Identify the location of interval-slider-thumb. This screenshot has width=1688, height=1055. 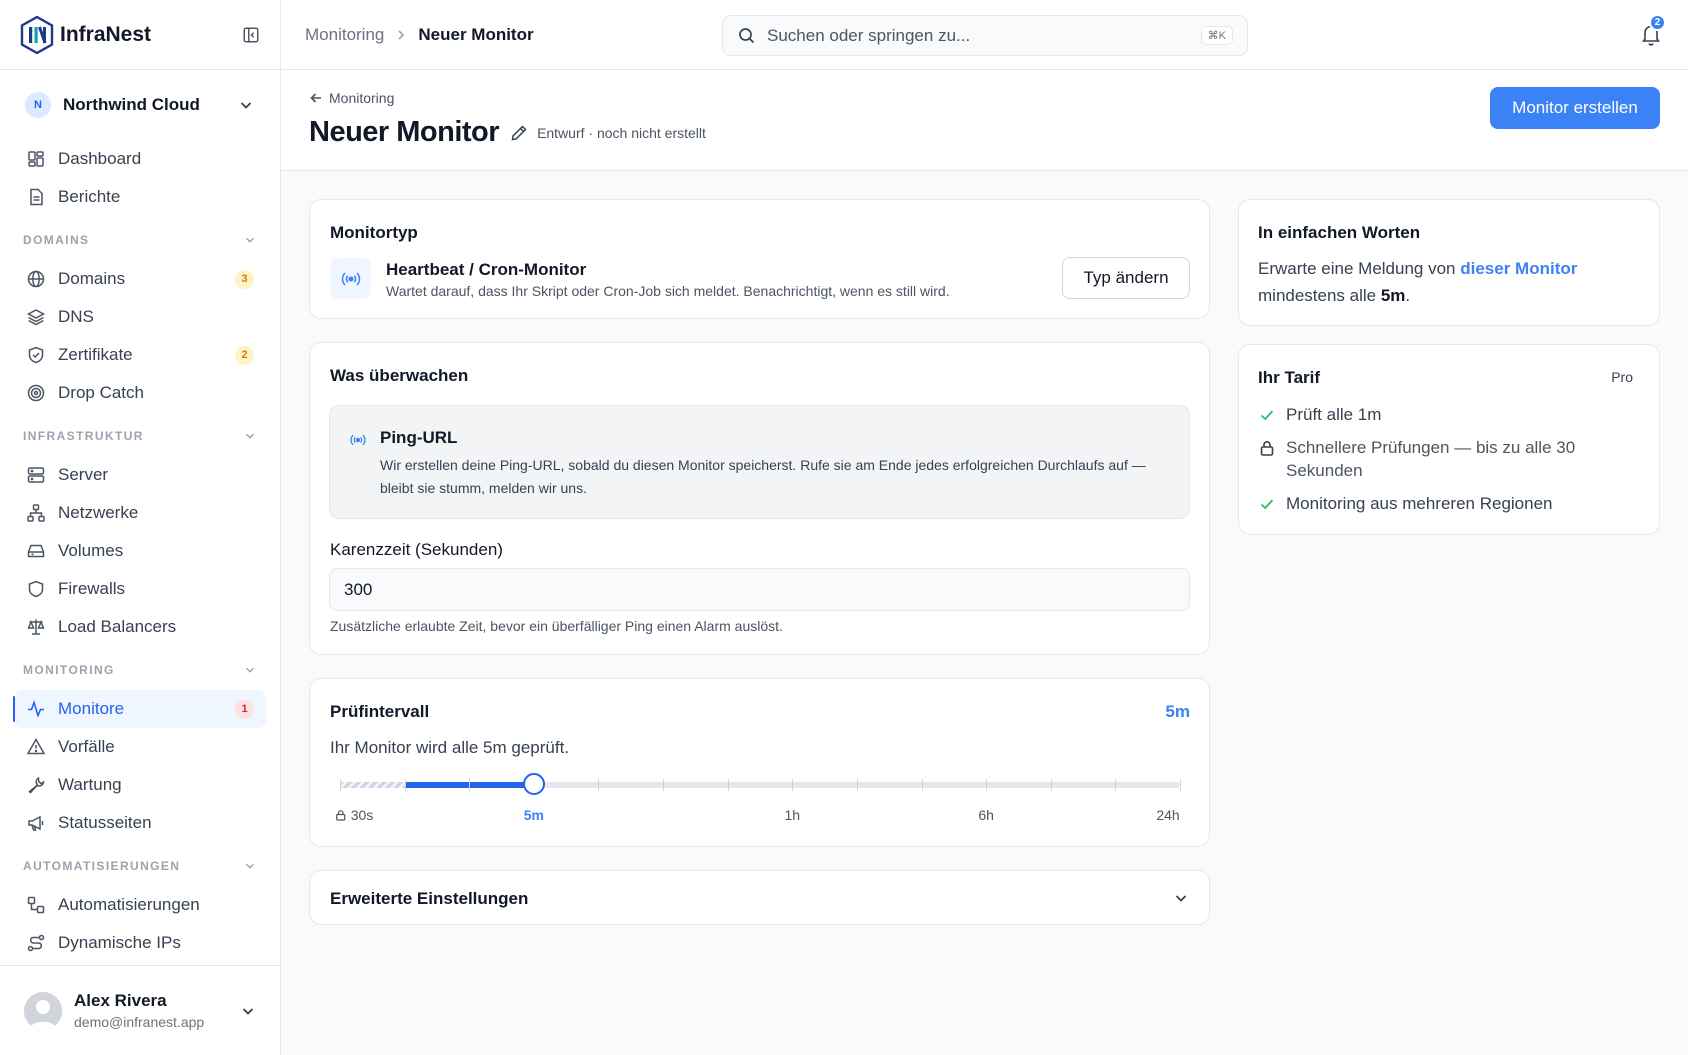
(533, 784).